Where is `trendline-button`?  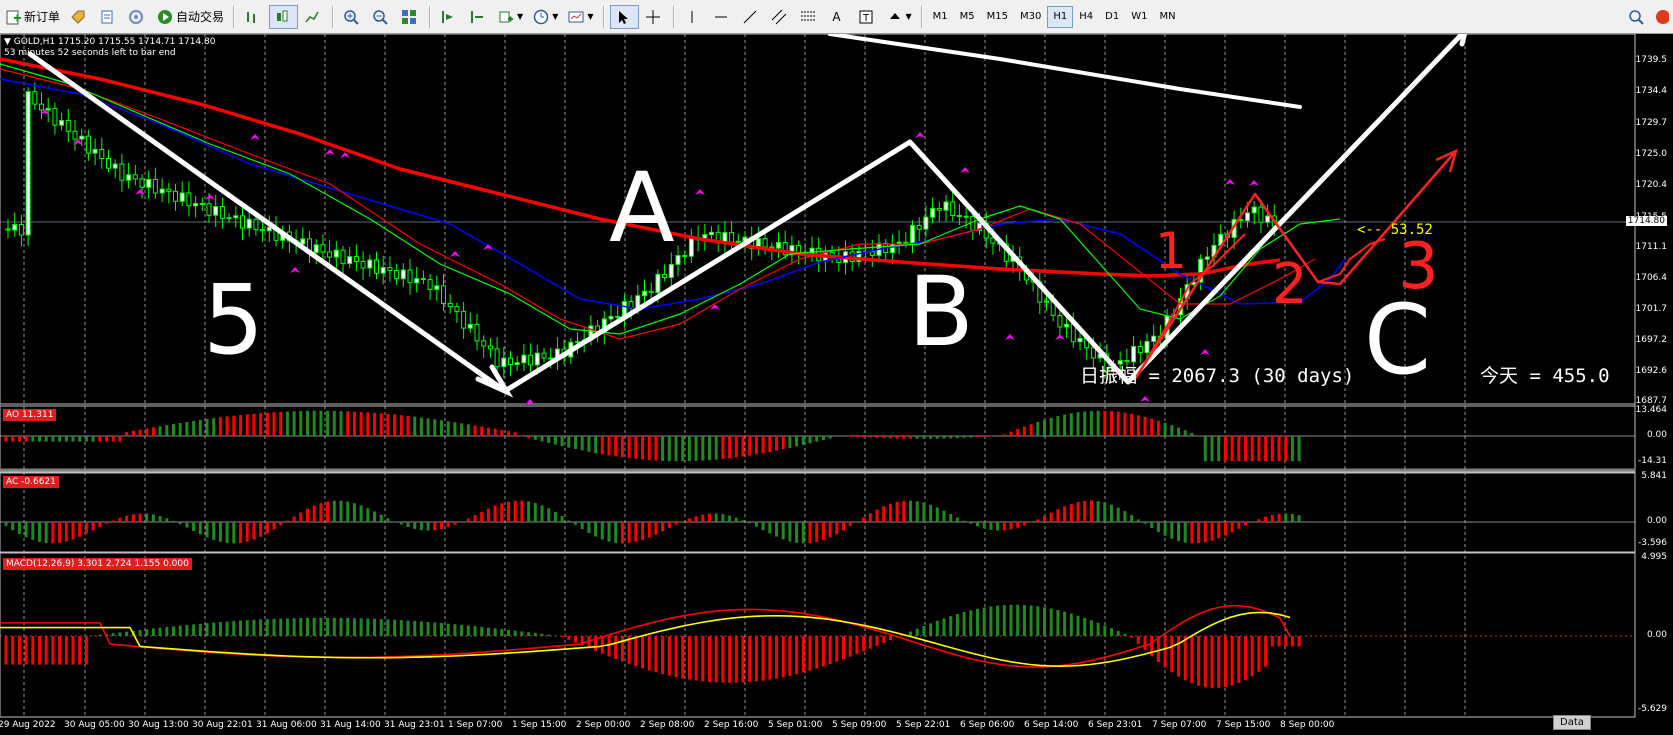
trendline-button is located at coordinates (751, 17).